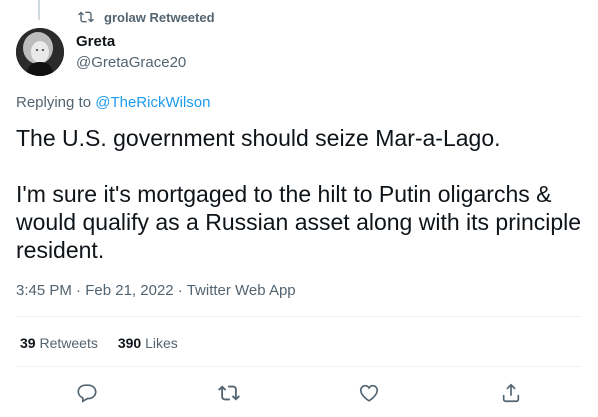  I want to click on avatar, so click(40, 52).